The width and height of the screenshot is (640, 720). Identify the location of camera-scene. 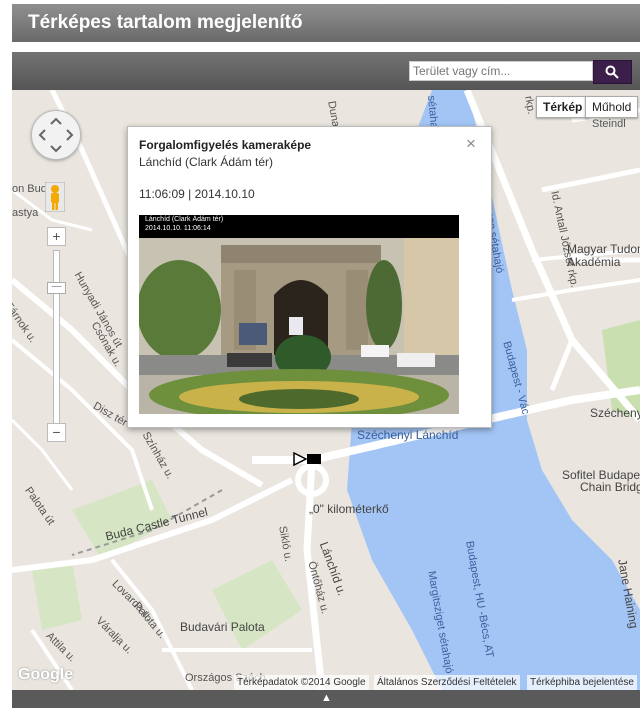
(299, 314).